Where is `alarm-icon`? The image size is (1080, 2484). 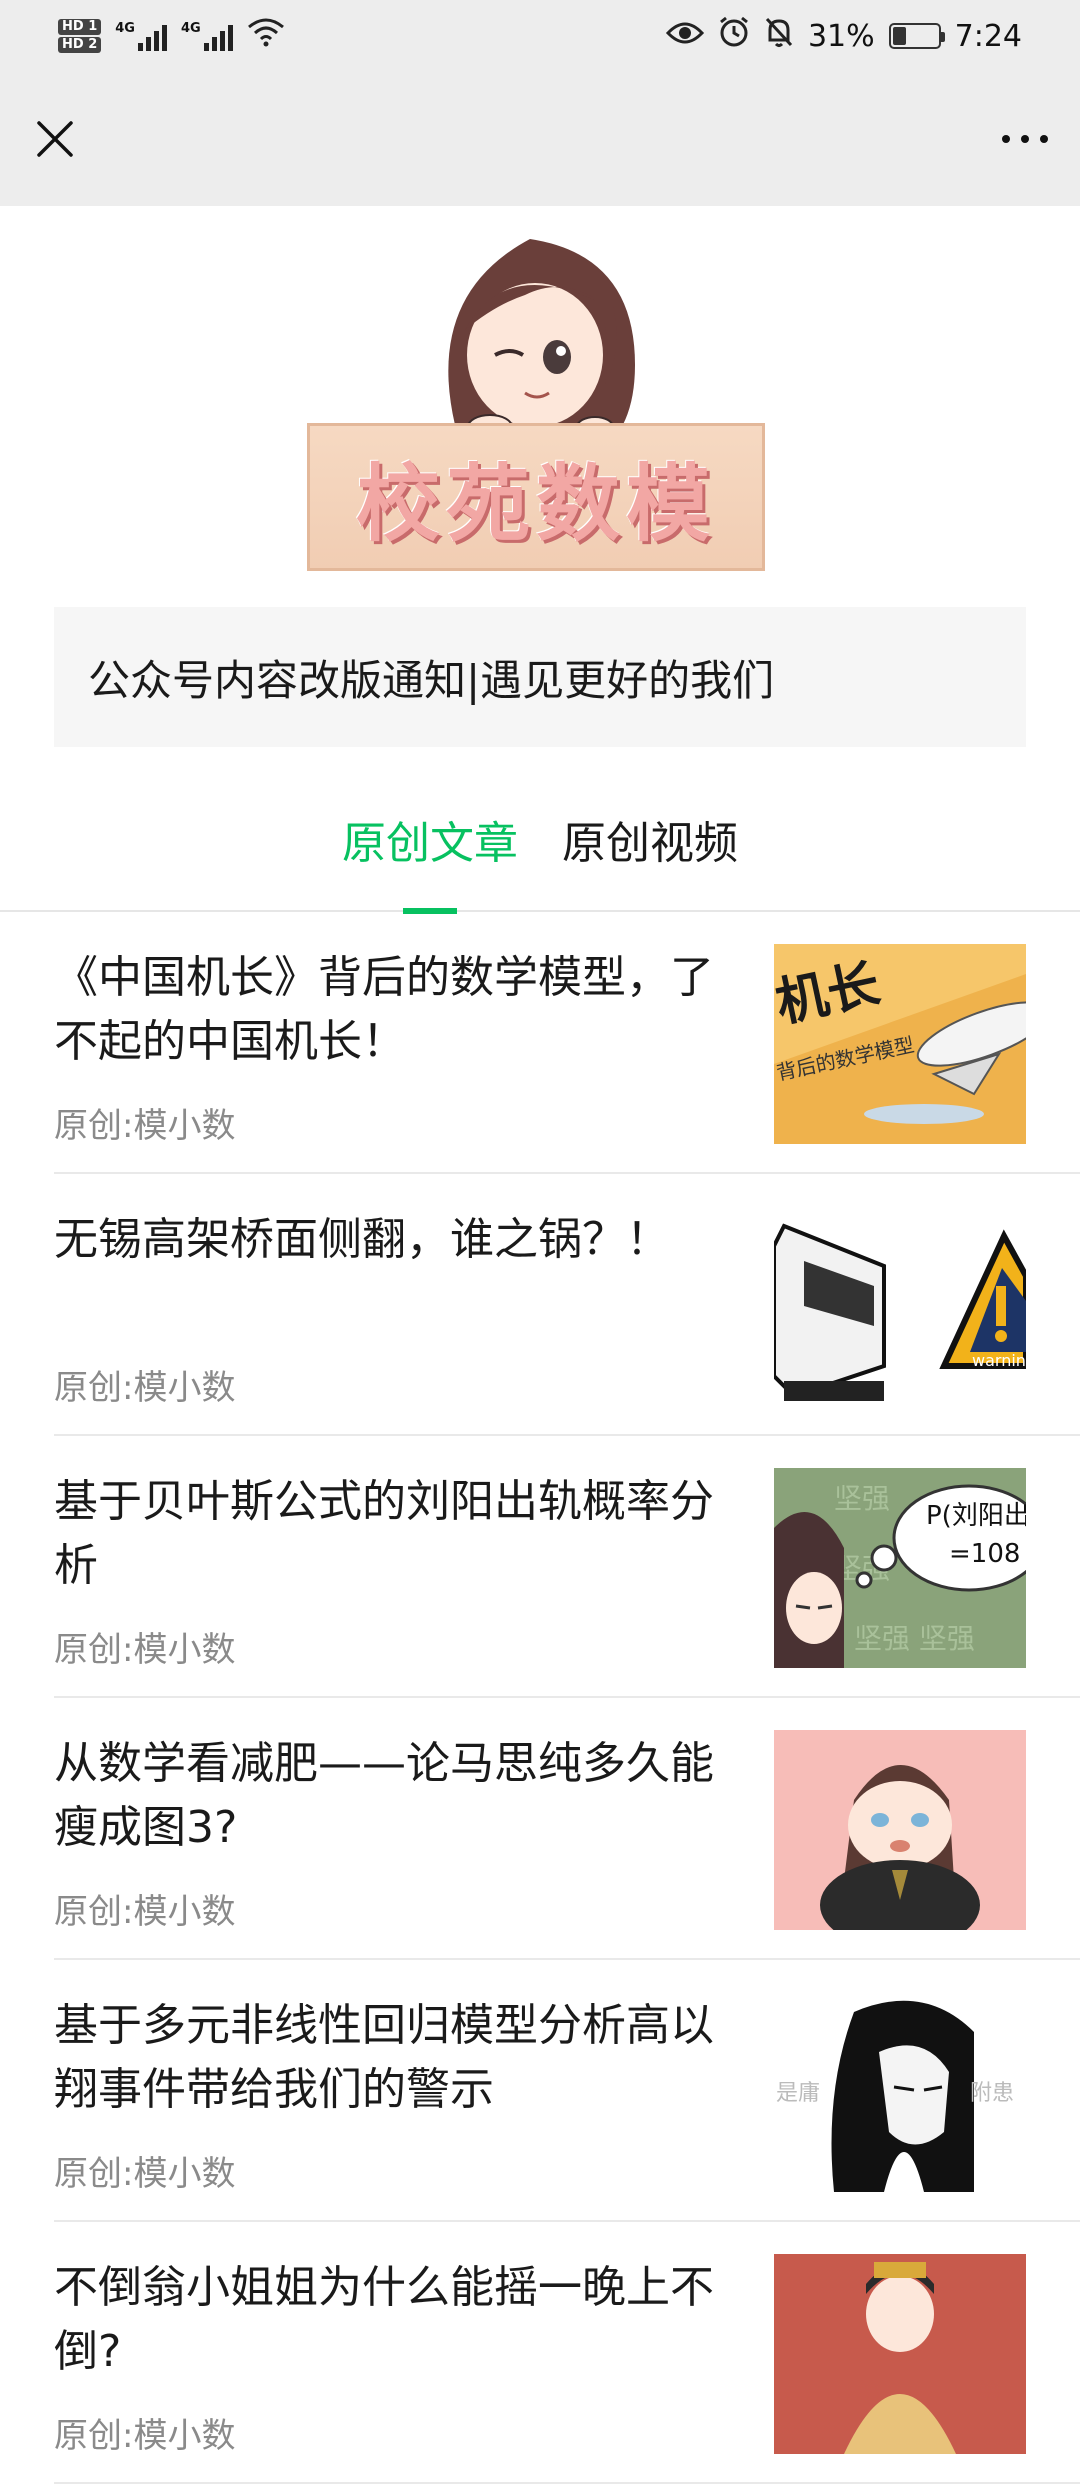 alarm-icon is located at coordinates (734, 36).